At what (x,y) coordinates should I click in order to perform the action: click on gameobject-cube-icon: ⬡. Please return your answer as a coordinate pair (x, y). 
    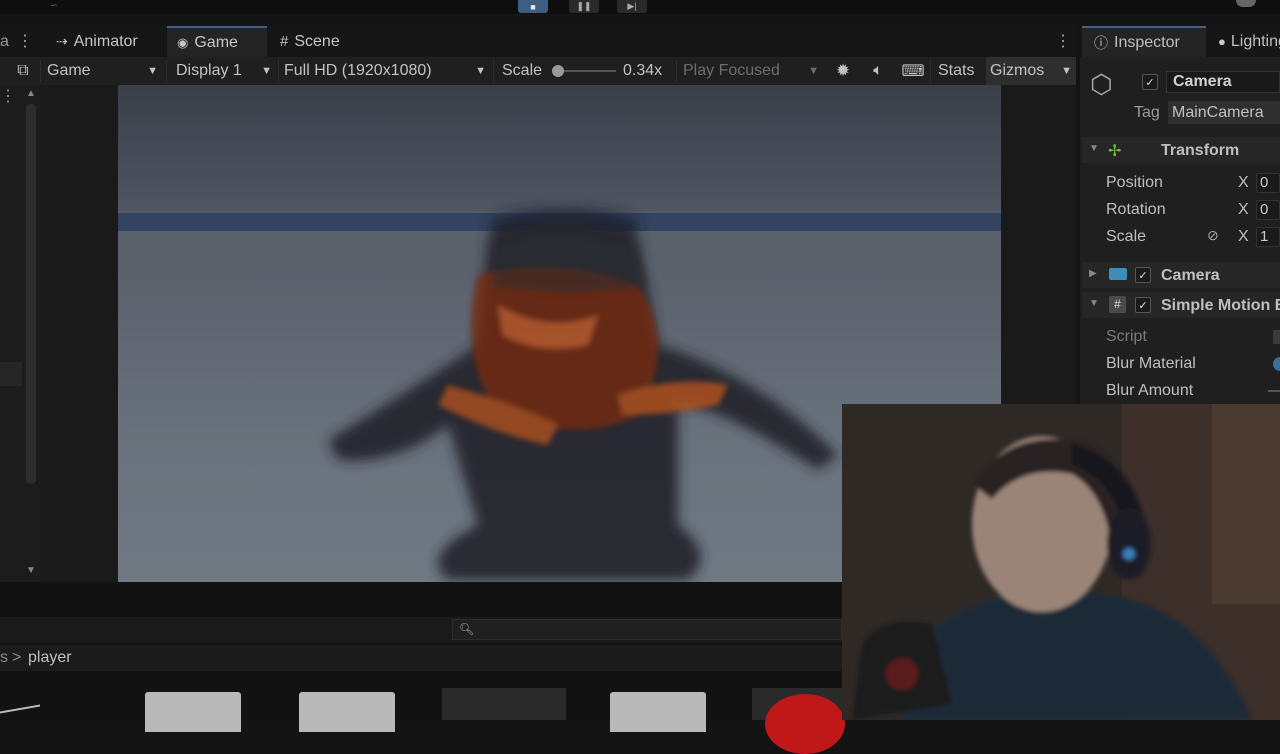
    Looking at the image, I should click on (1101, 84).